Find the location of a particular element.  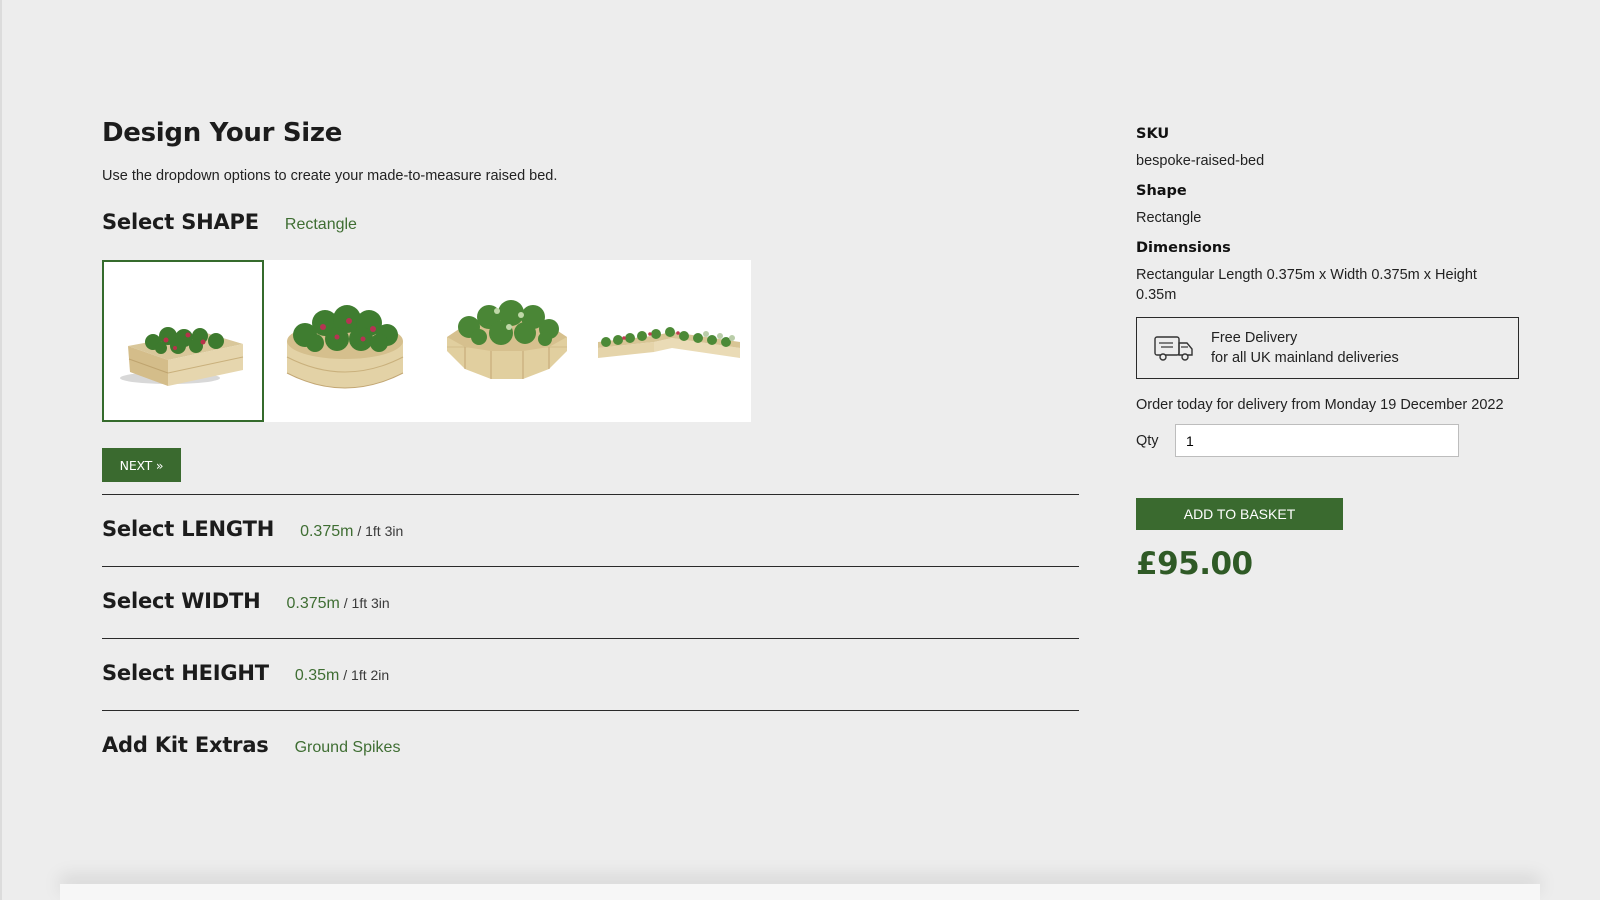

shape-value: Rectangle is located at coordinates (1169, 218).